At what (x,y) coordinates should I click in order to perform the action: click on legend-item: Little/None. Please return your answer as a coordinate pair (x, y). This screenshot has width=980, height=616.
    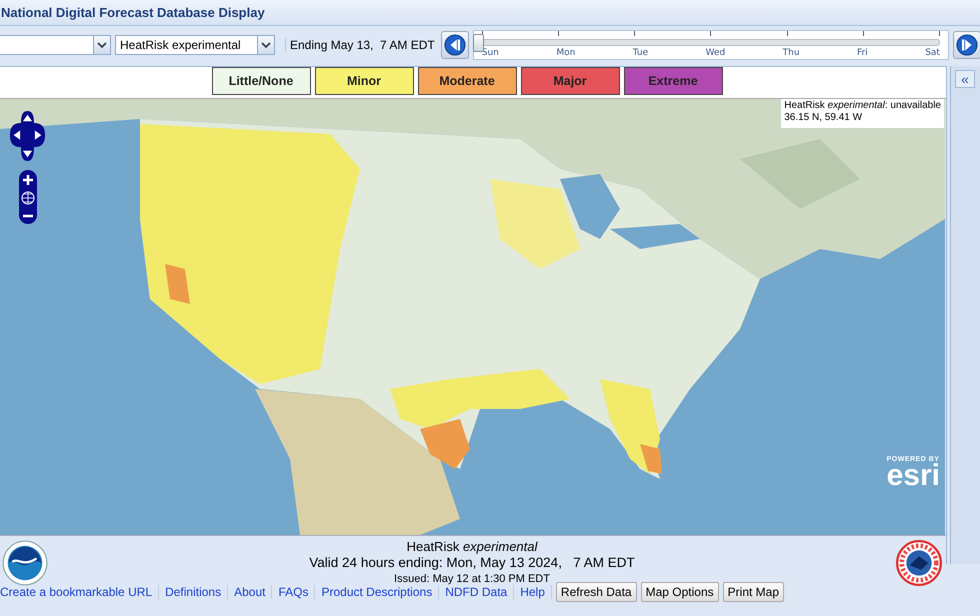
    Looking at the image, I should click on (261, 81).